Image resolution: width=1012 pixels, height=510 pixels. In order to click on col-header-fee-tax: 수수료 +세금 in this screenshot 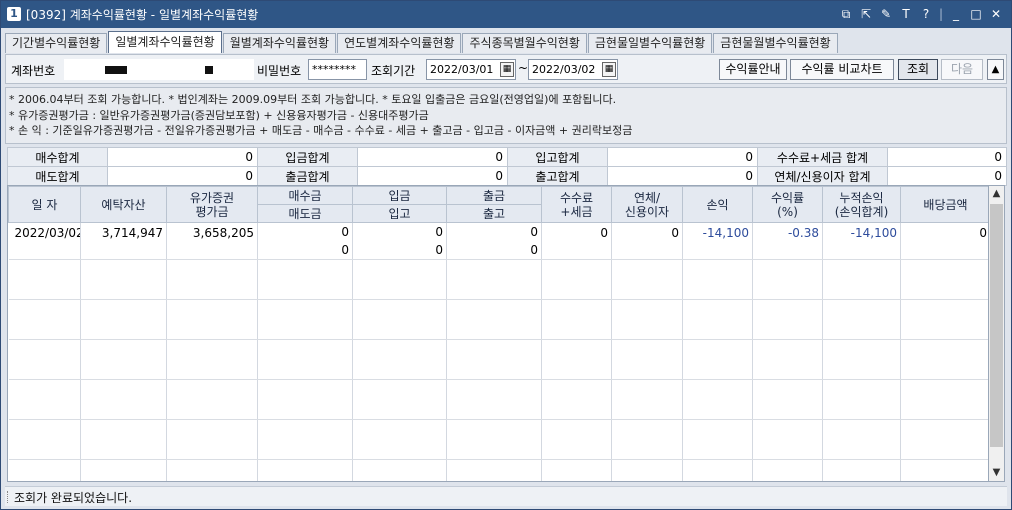, I will do `click(576, 204)`.